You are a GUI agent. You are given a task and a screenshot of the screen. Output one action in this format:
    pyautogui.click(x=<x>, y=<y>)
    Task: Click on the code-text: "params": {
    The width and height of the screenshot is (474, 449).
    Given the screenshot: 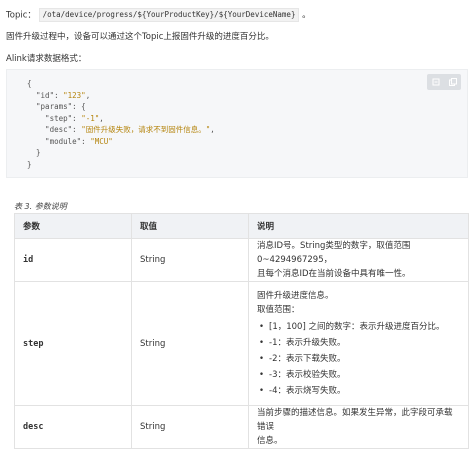 What is the action you would take?
    pyautogui.click(x=56, y=106)
    